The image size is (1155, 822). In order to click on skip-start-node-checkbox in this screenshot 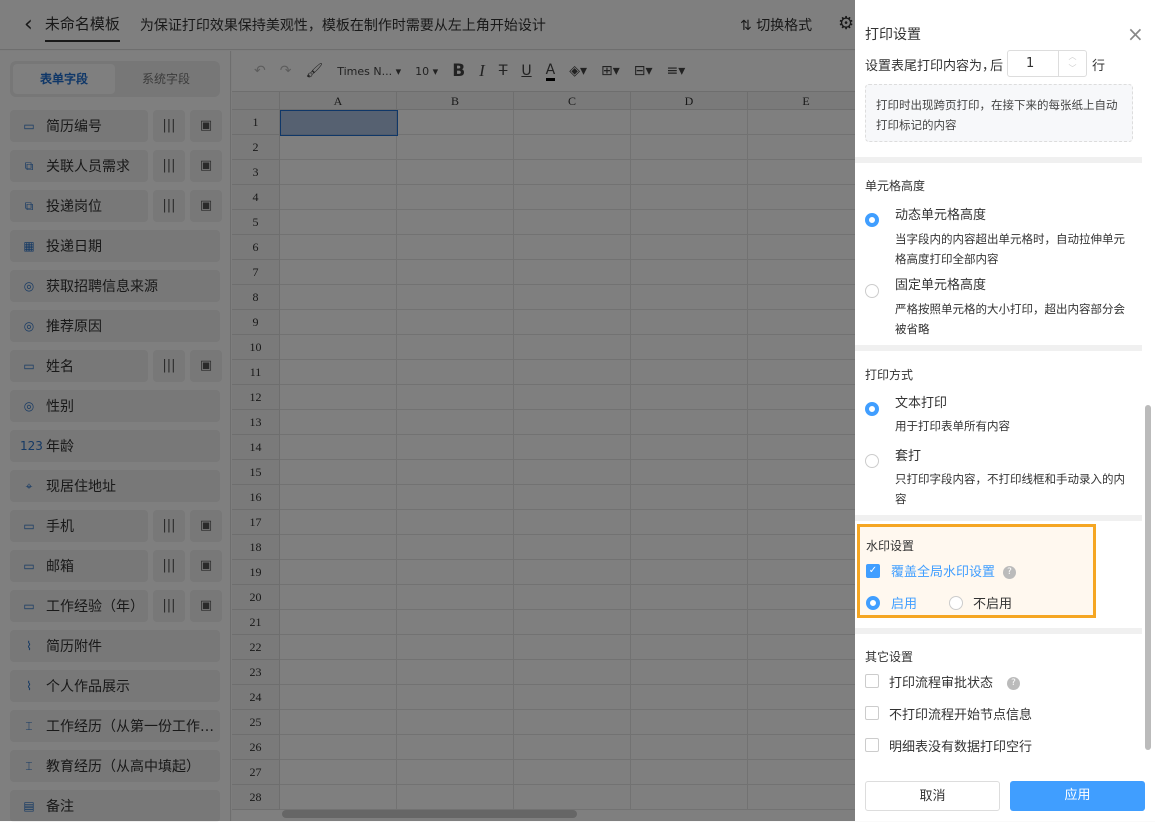, I will do `click(872, 713)`.